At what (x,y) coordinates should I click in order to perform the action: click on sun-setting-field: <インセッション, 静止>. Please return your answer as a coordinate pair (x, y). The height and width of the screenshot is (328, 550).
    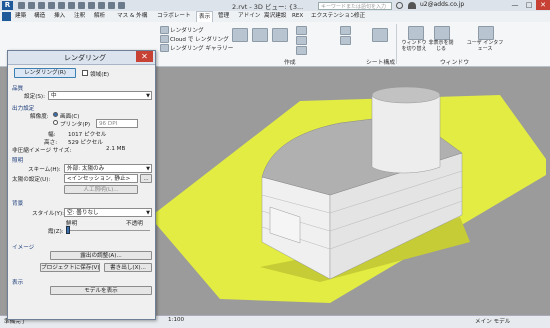
    Looking at the image, I should click on (101, 178).